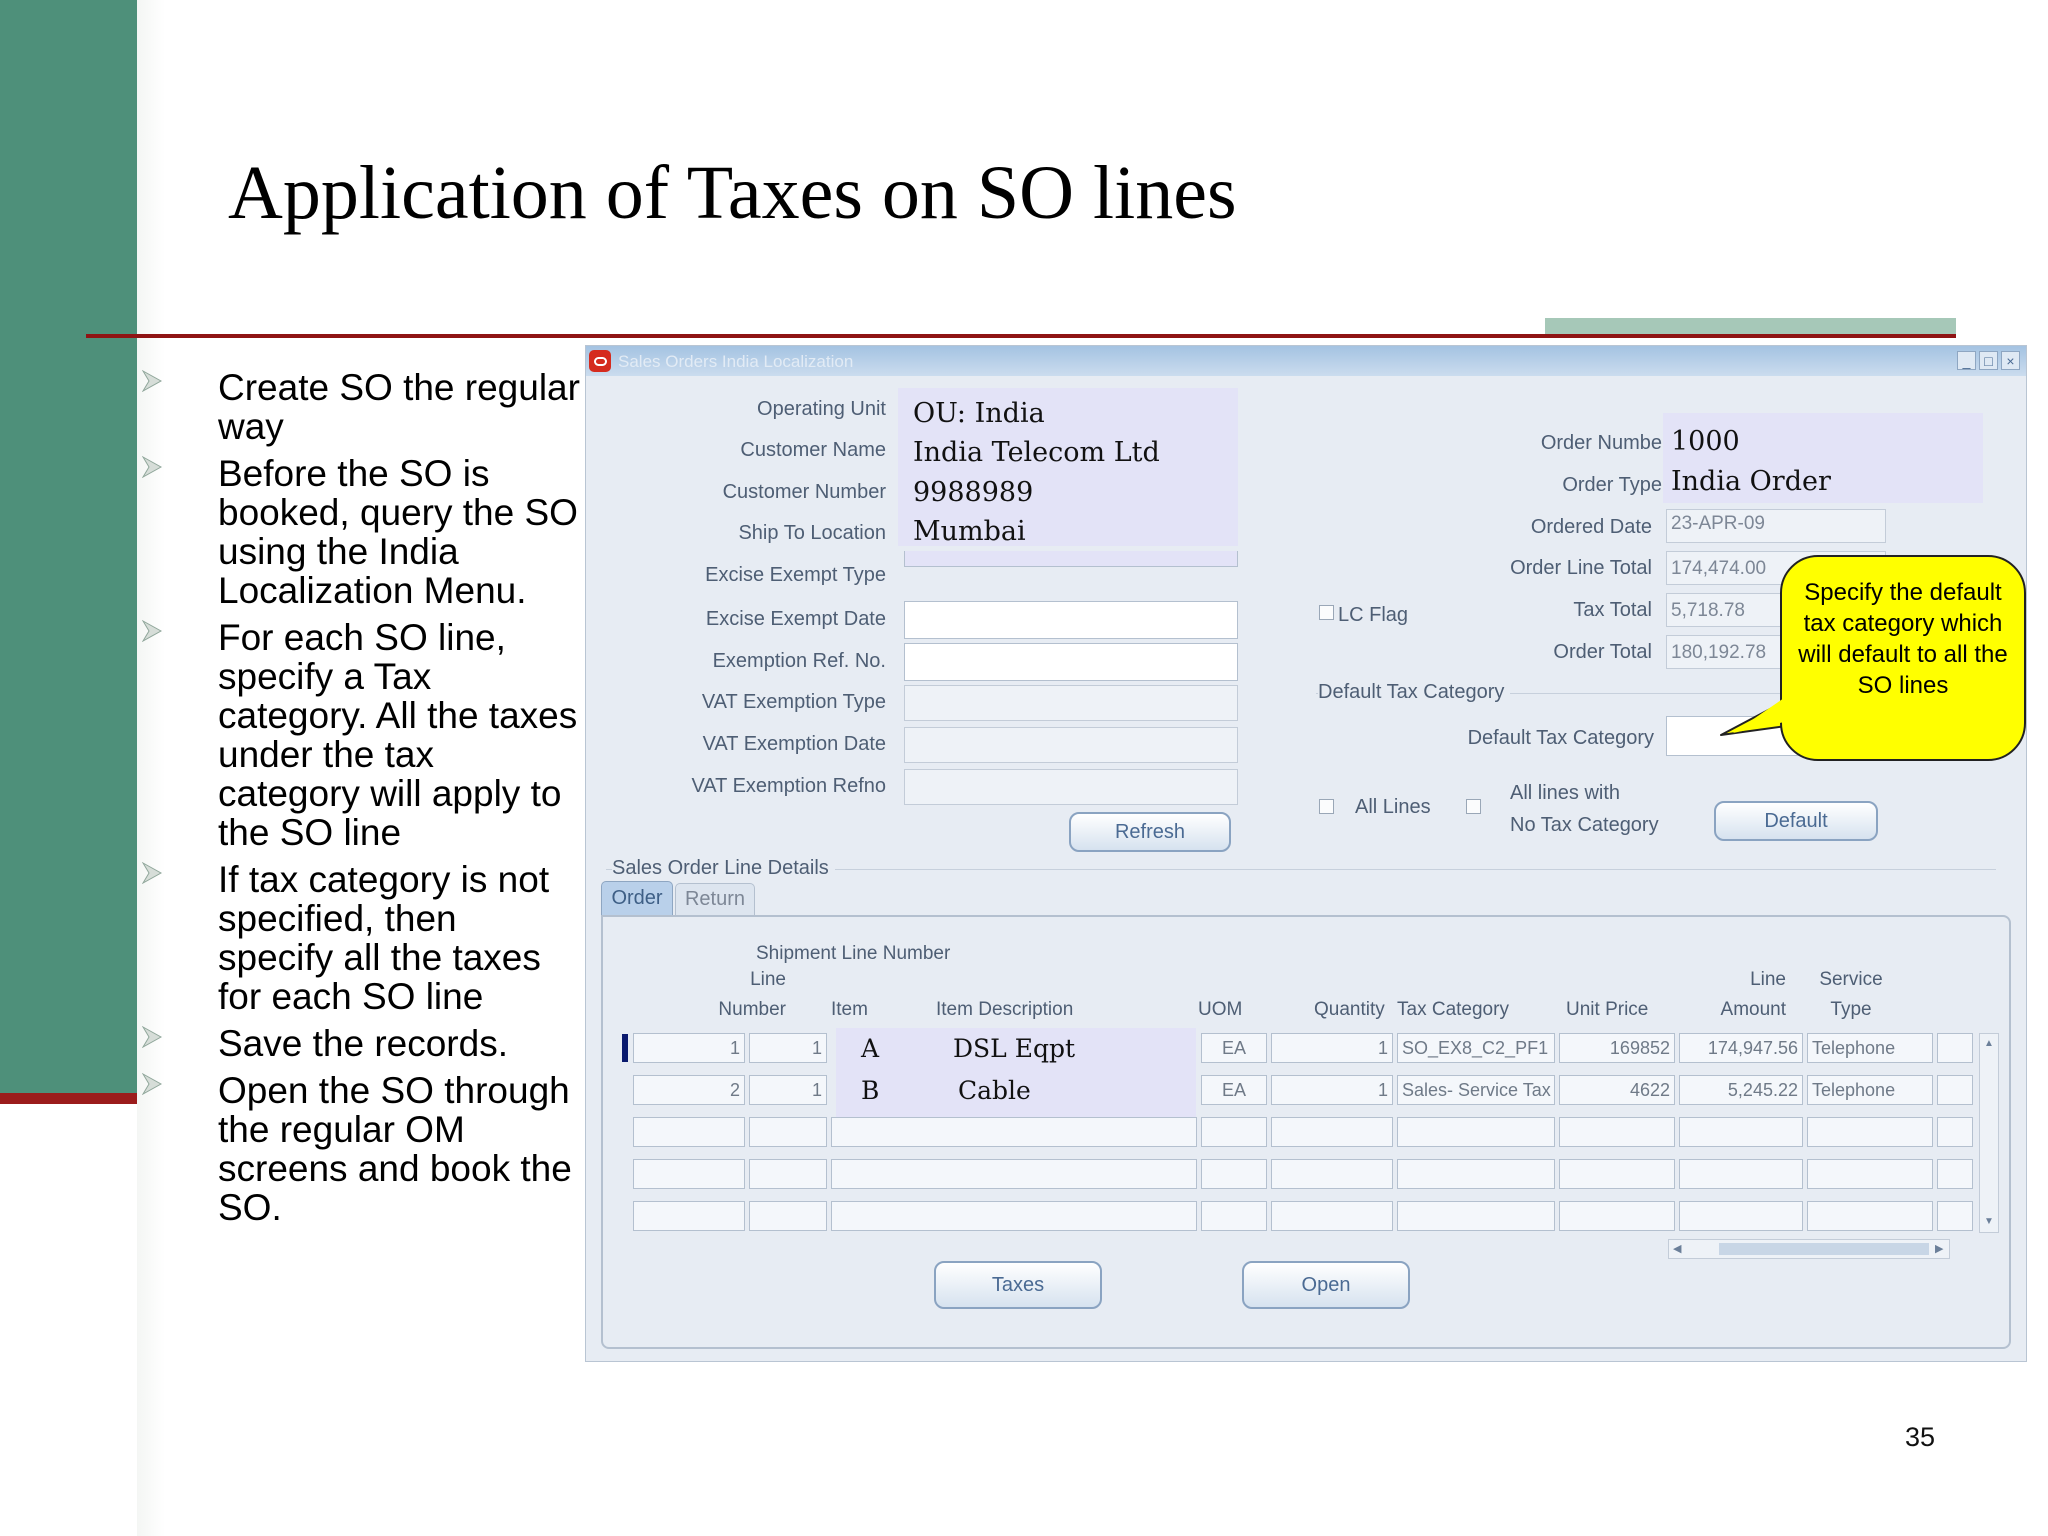 The width and height of the screenshot is (2048, 1536). What do you see at coordinates (689, 1048) in the screenshot?
I see `row1-line-number: 1` at bounding box center [689, 1048].